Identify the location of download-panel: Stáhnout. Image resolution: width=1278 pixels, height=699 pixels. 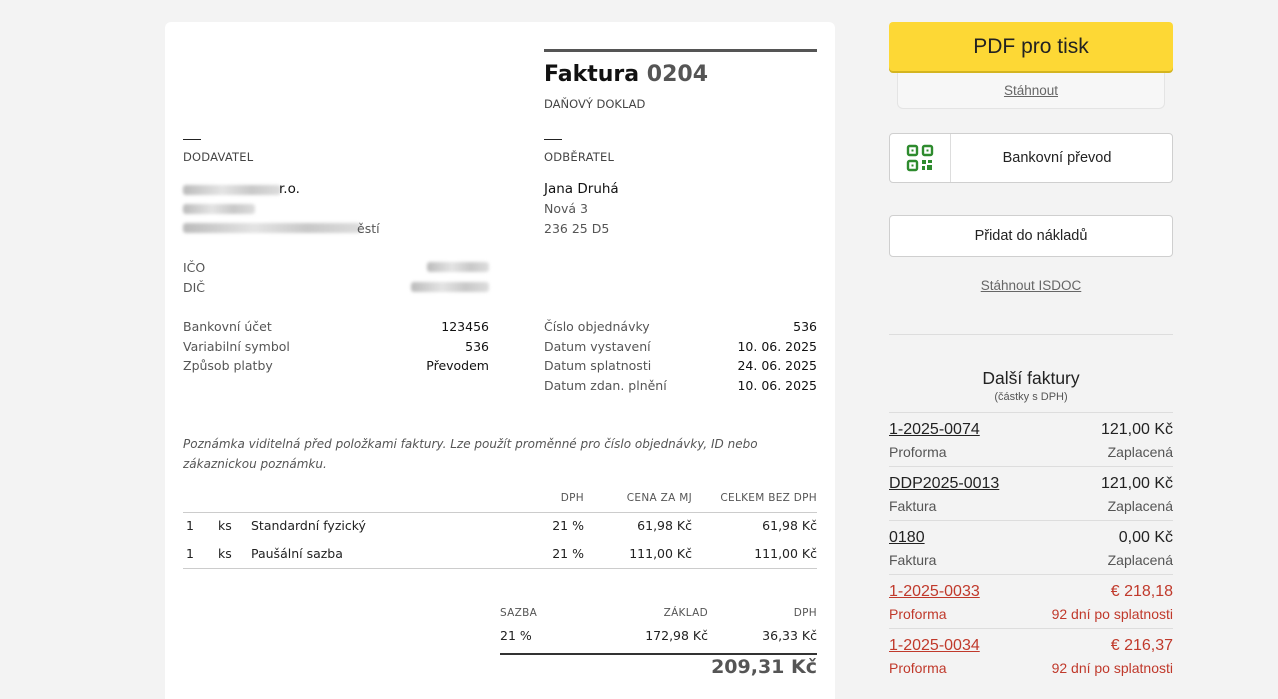
(1031, 90).